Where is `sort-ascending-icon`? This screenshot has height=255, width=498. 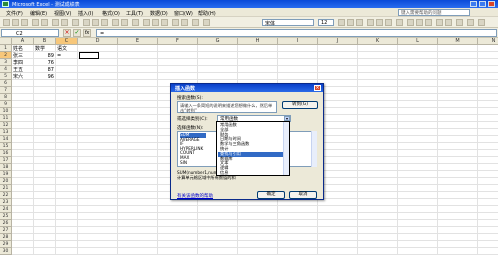
sort-ascending-icon is located at coordinates (155, 22).